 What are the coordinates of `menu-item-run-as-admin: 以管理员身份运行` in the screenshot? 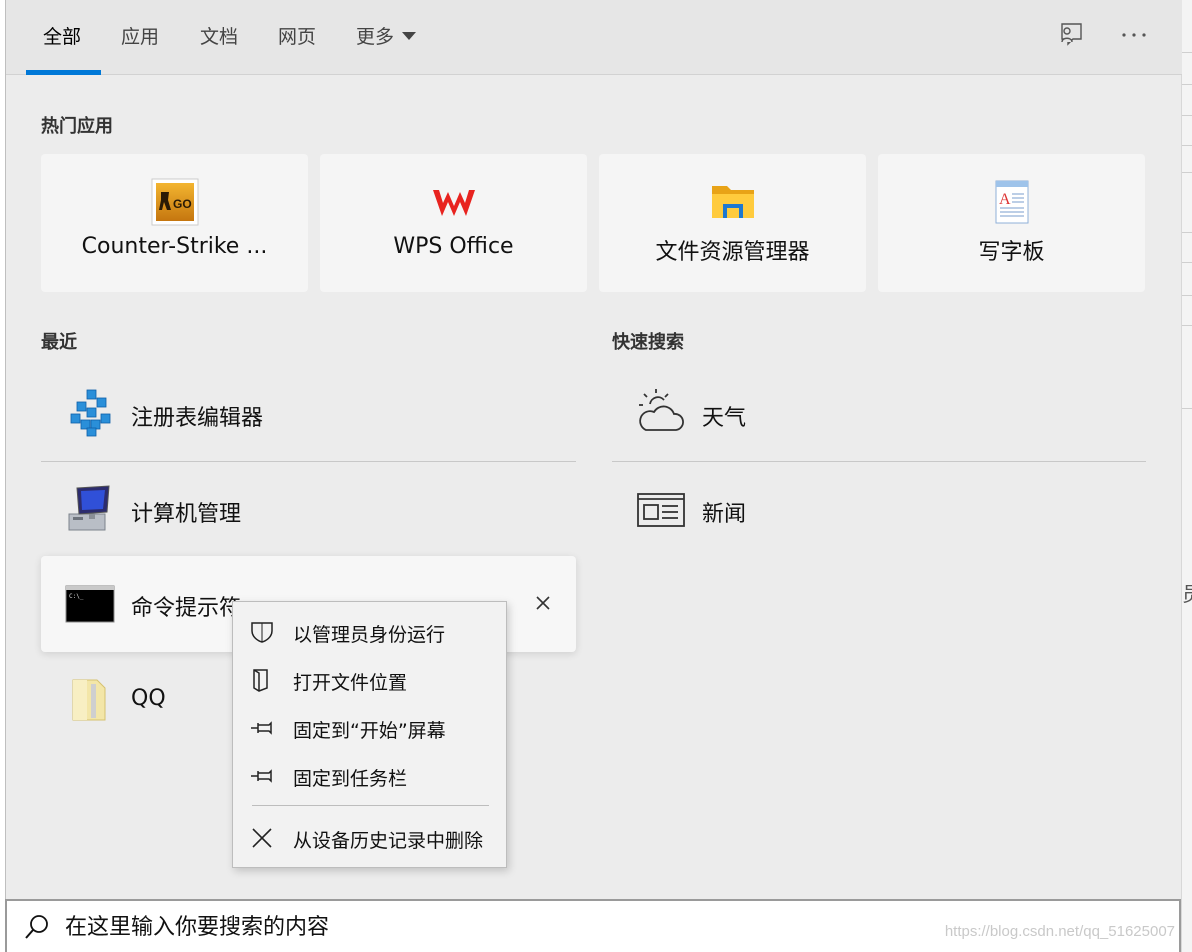 It's located at (369, 632).